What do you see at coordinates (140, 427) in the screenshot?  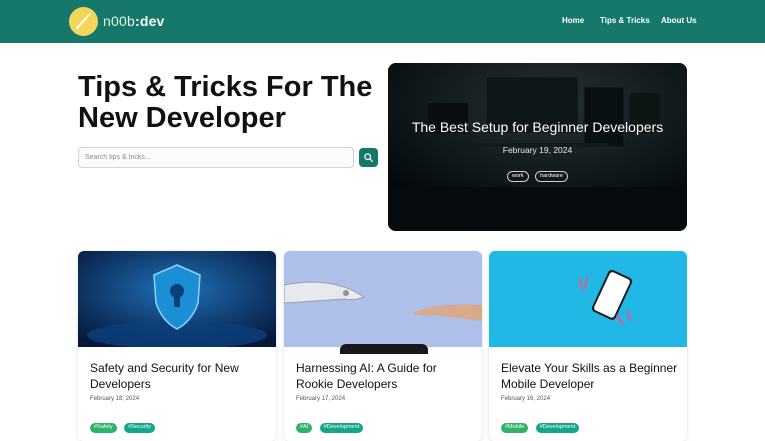 I see `tag-security: #Security` at bounding box center [140, 427].